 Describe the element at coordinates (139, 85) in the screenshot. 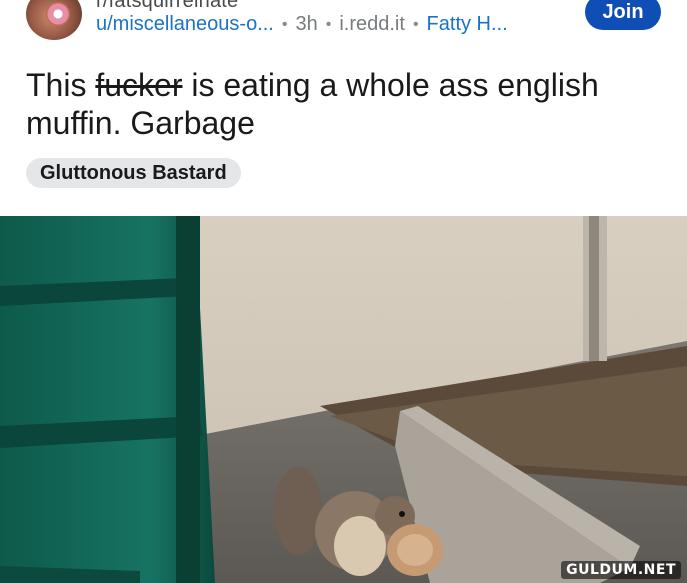

I see `title-struck-word: fucker` at that location.